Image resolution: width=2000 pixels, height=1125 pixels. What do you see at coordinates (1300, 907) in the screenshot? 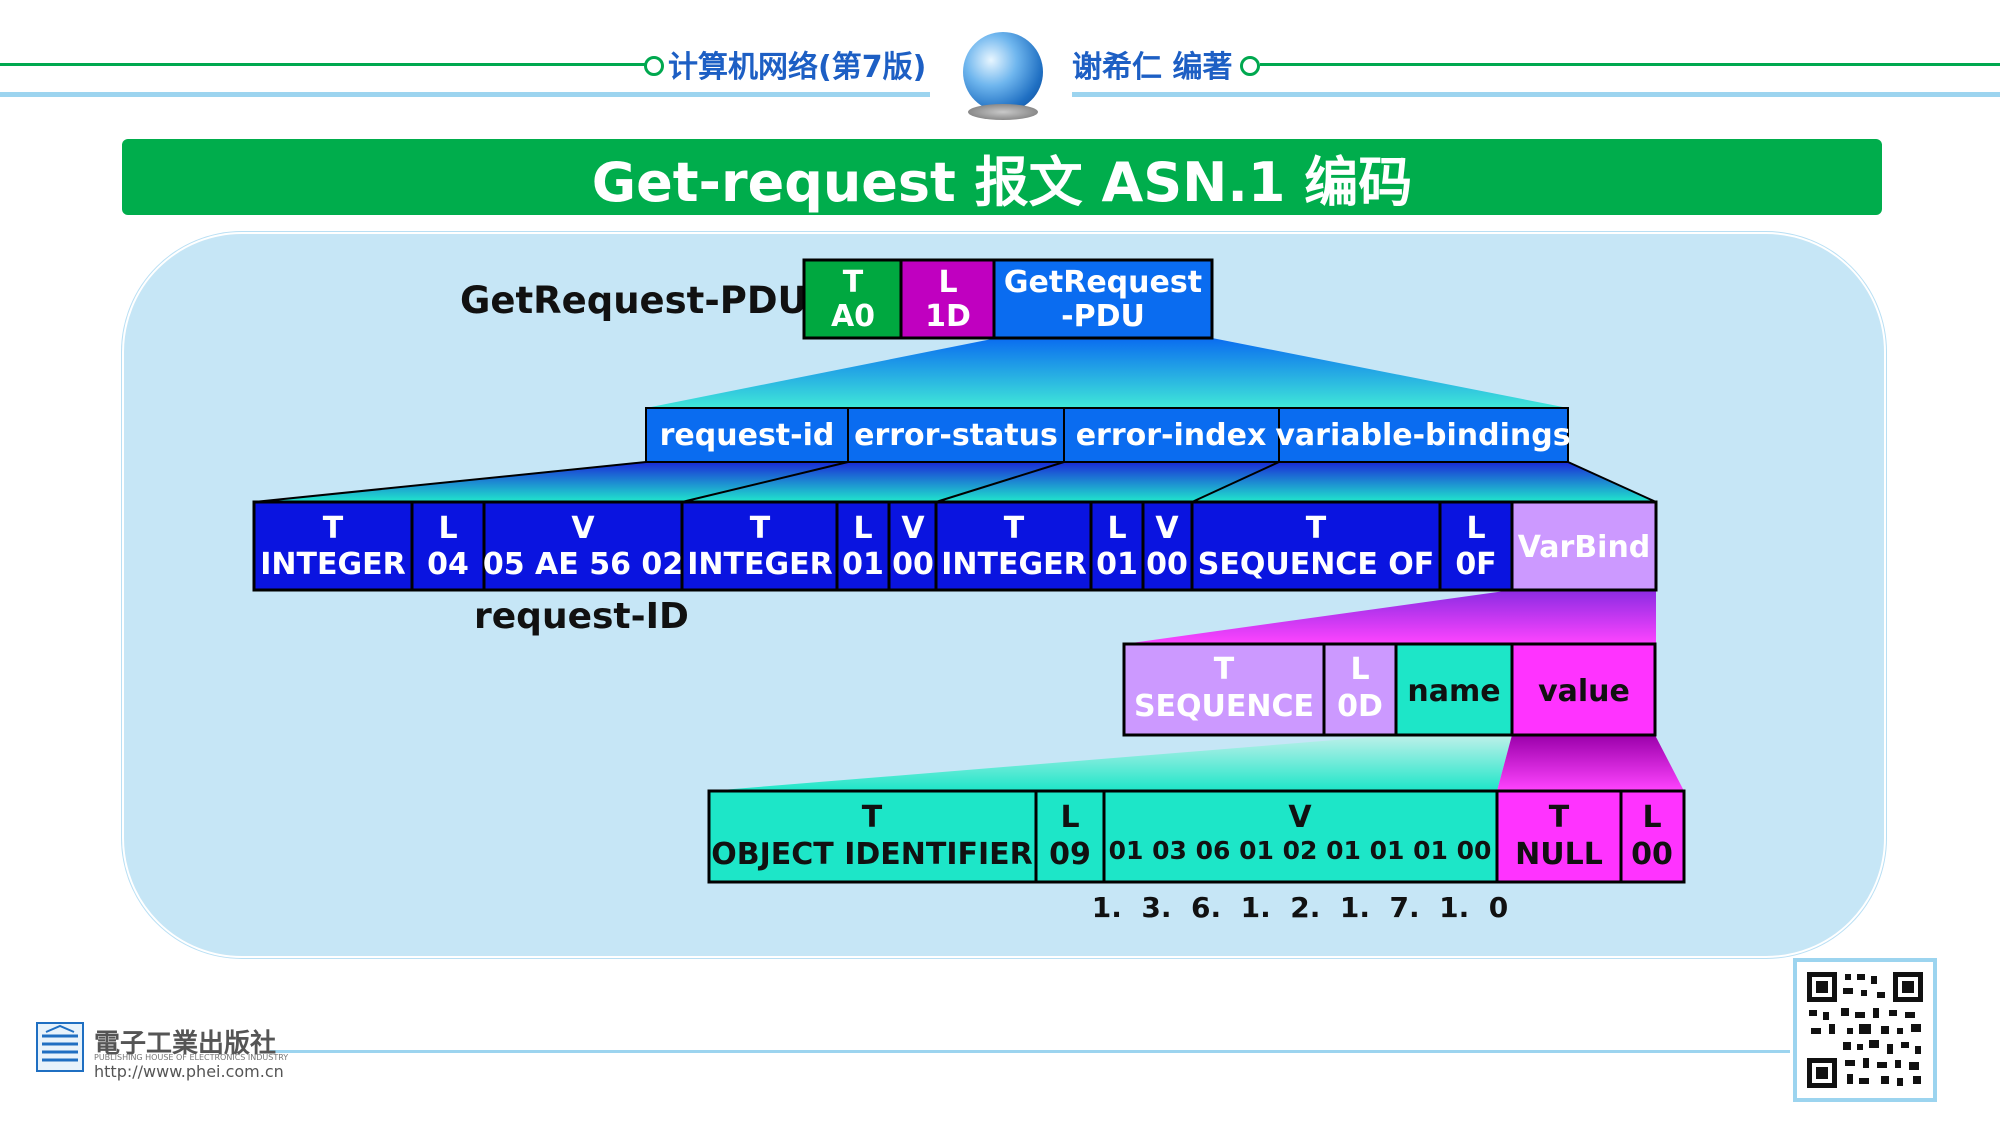
I see `oid-decoded-label: 1. 3. 6. 1. 2. 1. 7. 1. 0` at bounding box center [1300, 907].